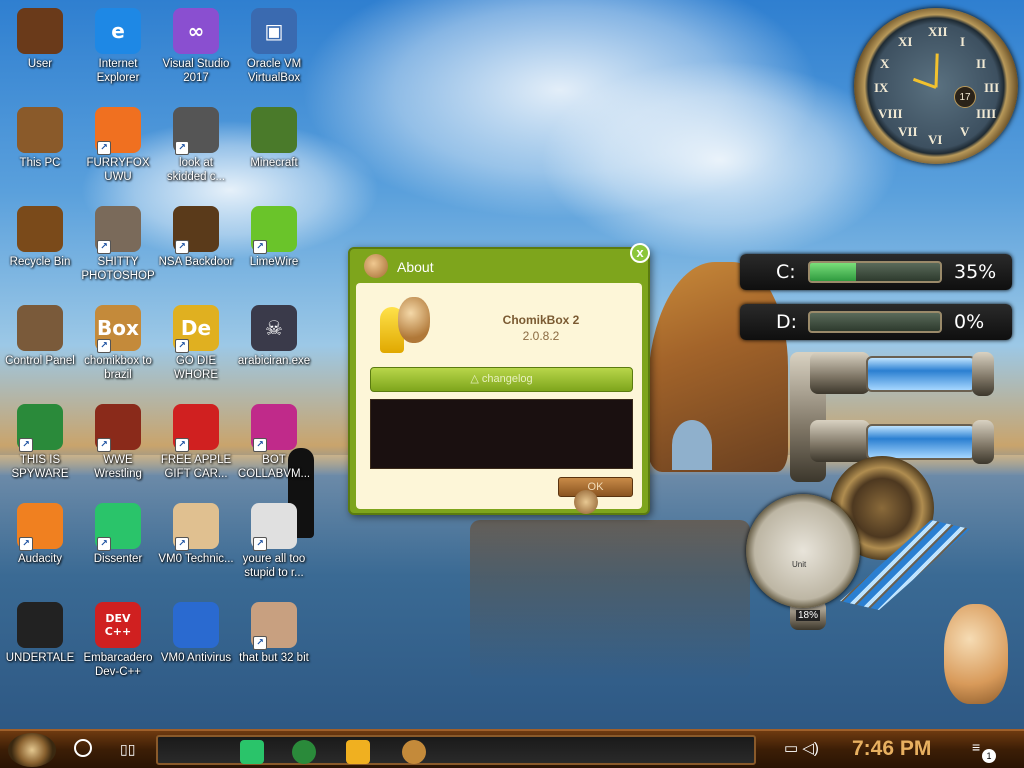  Describe the element at coordinates (274, 230) in the screenshot. I see `limewire-icon: ↗` at that location.